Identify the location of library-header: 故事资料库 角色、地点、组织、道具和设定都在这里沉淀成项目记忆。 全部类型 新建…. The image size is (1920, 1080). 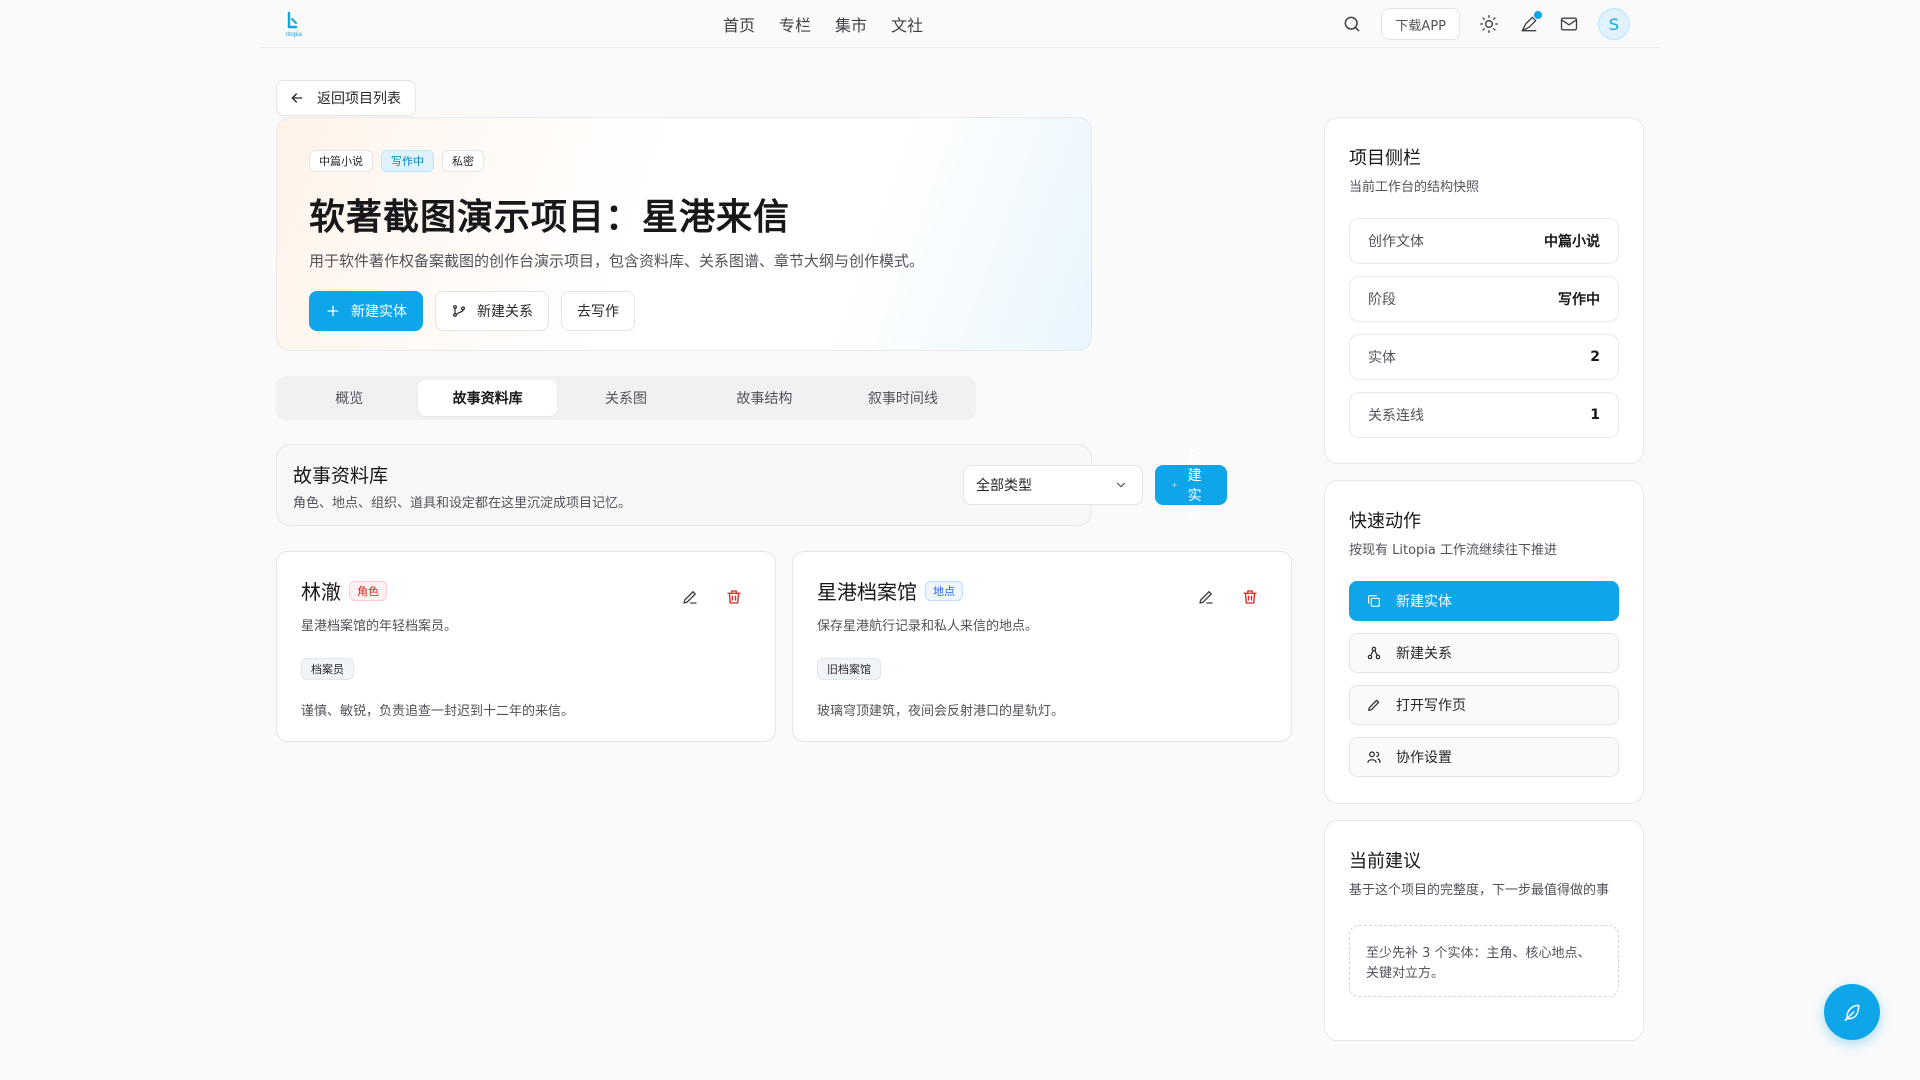
(751, 485).